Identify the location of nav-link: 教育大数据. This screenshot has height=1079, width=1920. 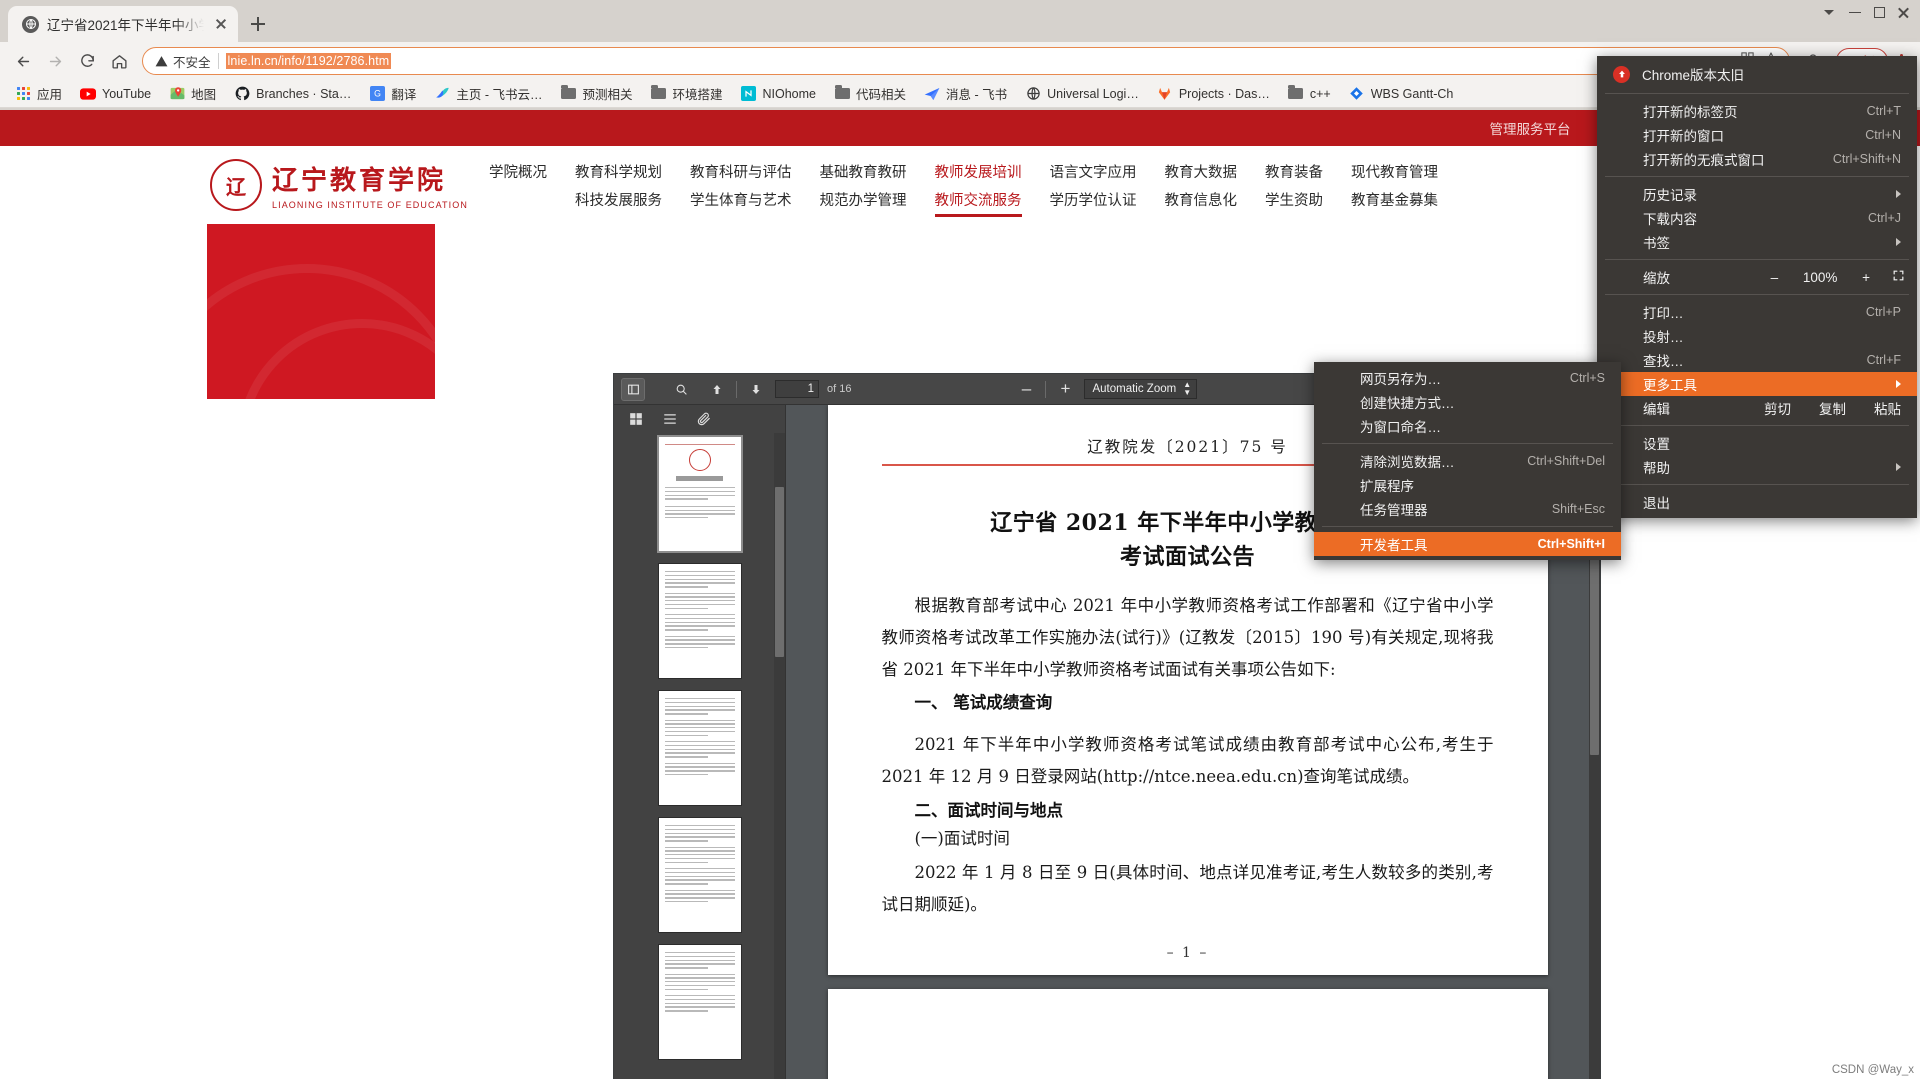
(1201, 171).